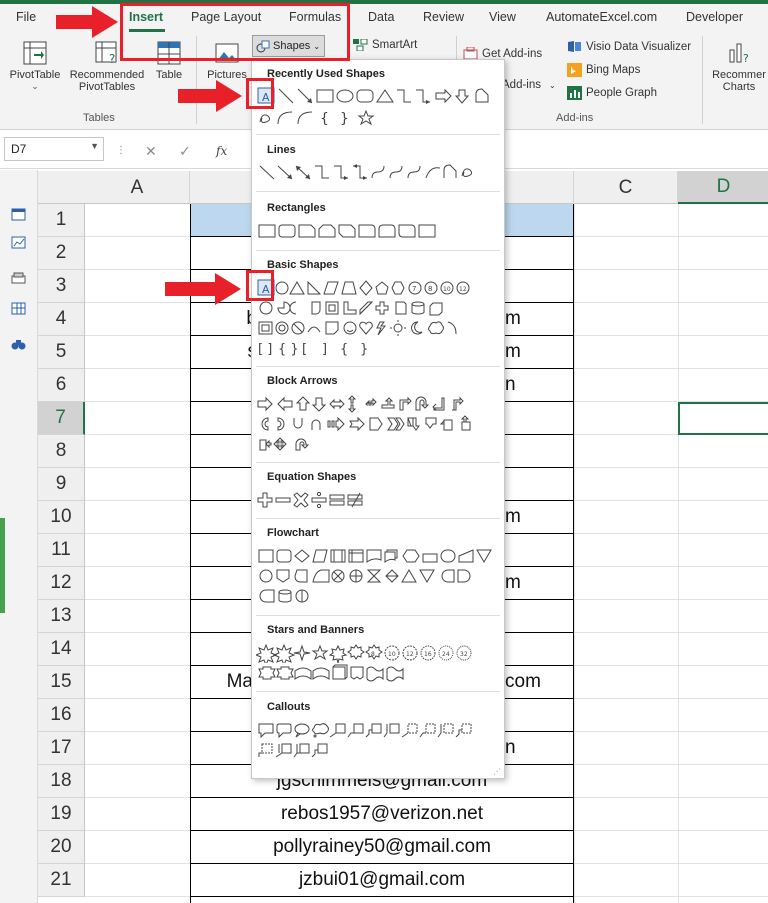  What do you see at coordinates (19, 536) in the screenshot?
I see `task-pane-strip` at bounding box center [19, 536].